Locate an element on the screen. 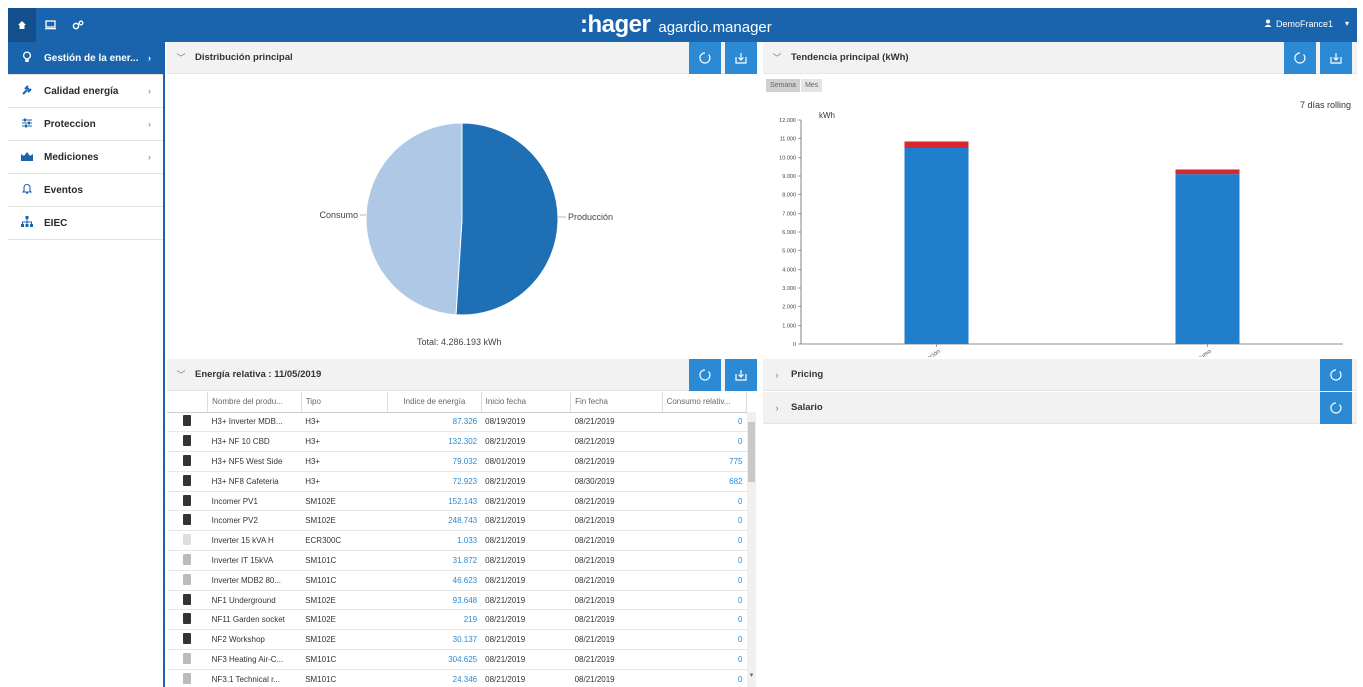  pie-label-produccion: Producción is located at coordinates (590, 217).